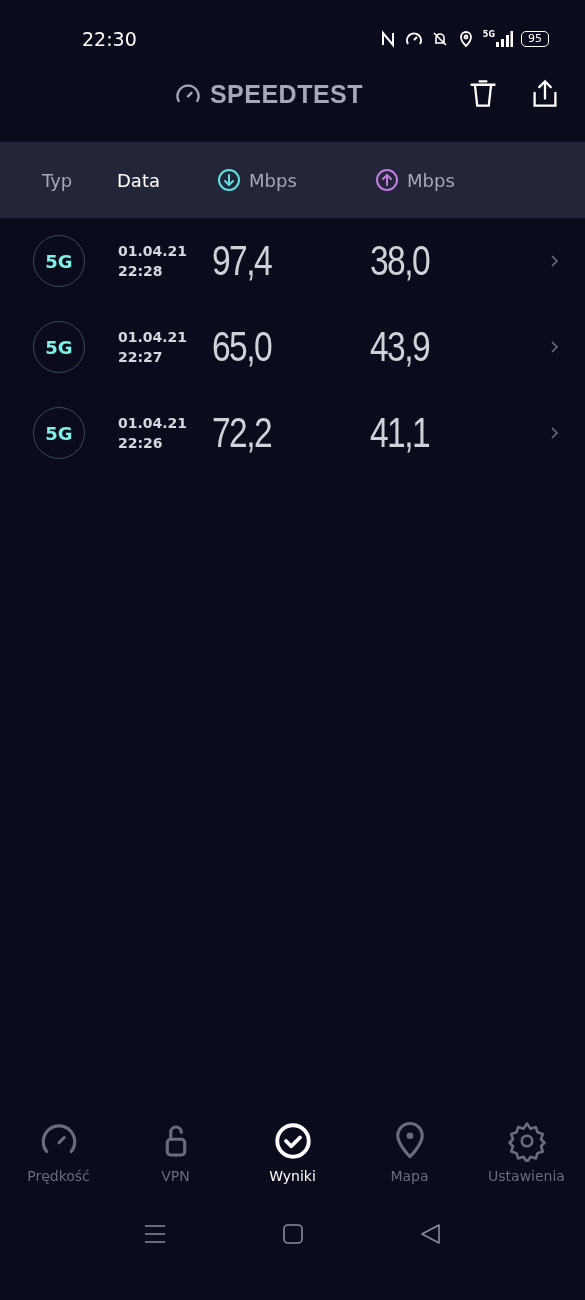  I want to click on square-icon, so click(292, 1234).